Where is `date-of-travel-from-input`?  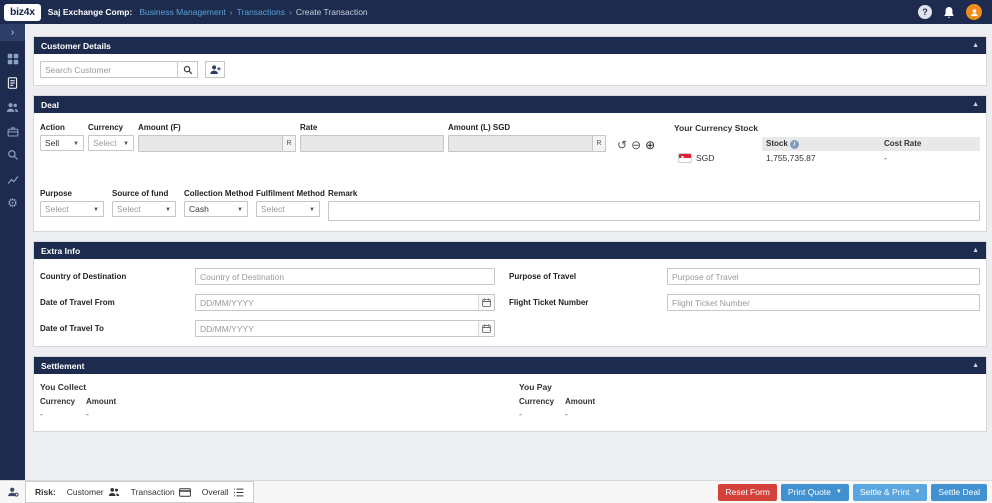
date-of-travel-from-input is located at coordinates (345, 302).